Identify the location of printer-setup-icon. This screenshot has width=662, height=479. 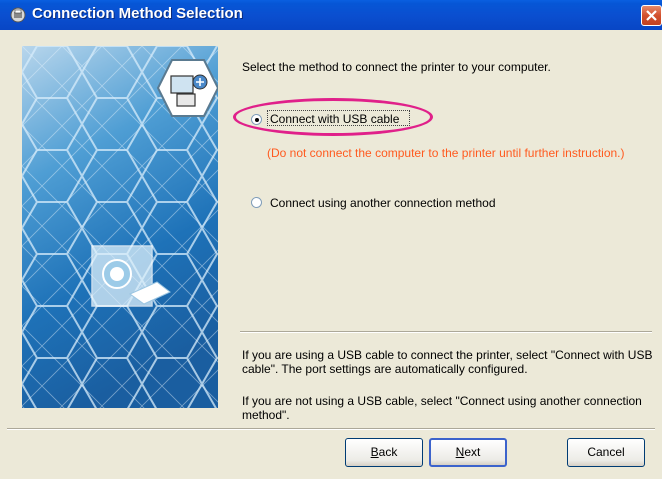
(18, 15).